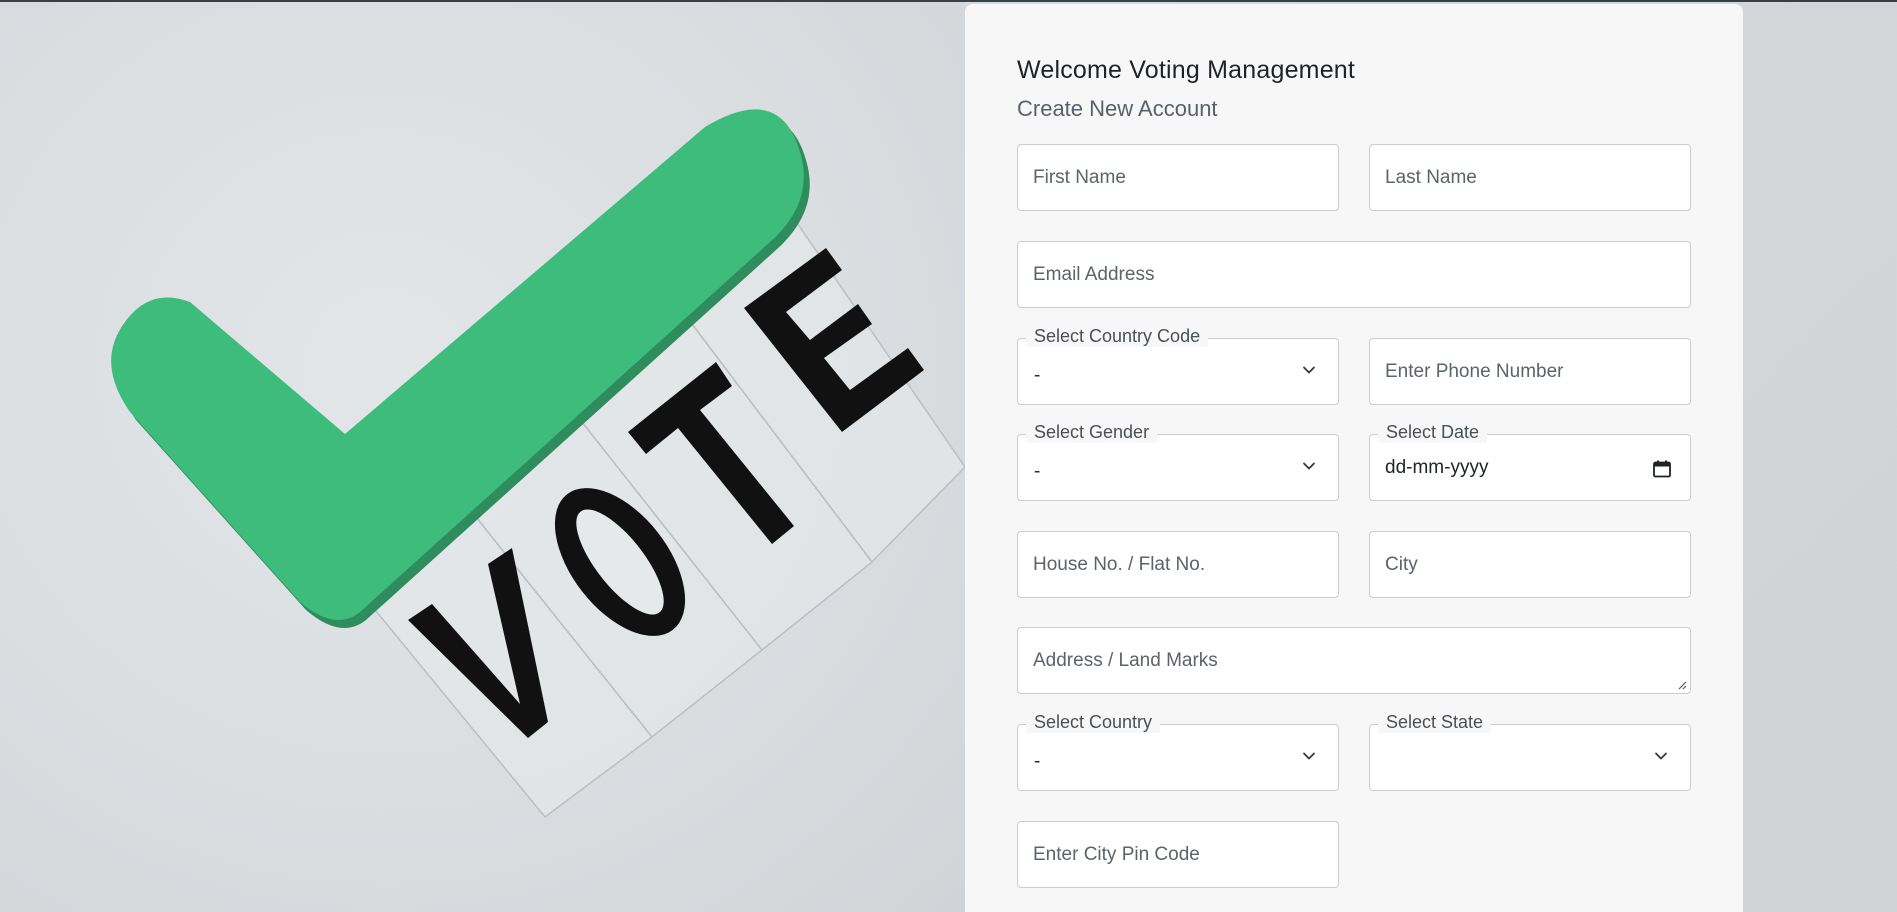 This screenshot has height=912, width=1897. Describe the element at coordinates (1094, 274) in the screenshot. I see `email-placeholder: Email Address` at that location.